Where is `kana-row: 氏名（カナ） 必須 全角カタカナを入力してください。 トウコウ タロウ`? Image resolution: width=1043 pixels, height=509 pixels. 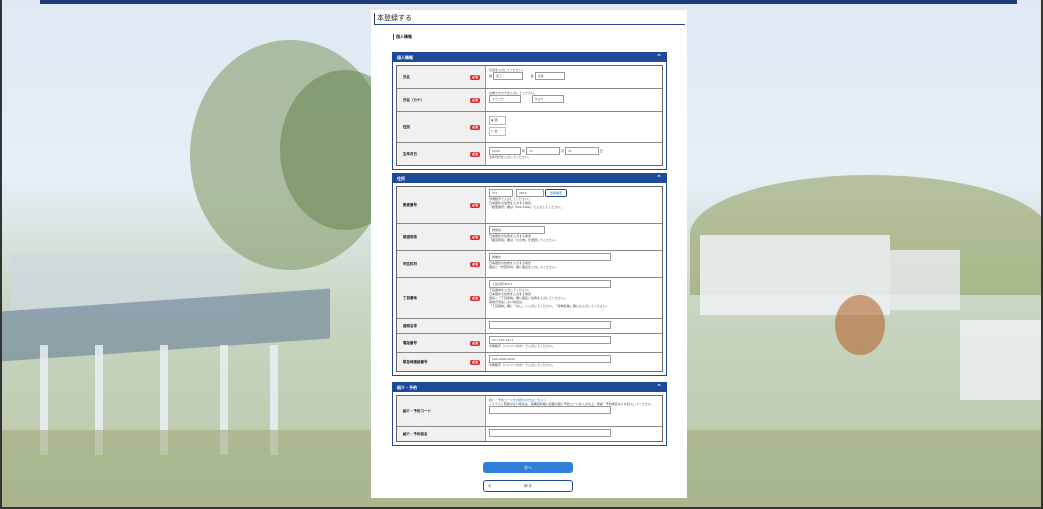 kana-row: 氏名（カナ） 必須 全角カタカナを入力してください。 トウコウ タロウ is located at coordinates (529, 100).